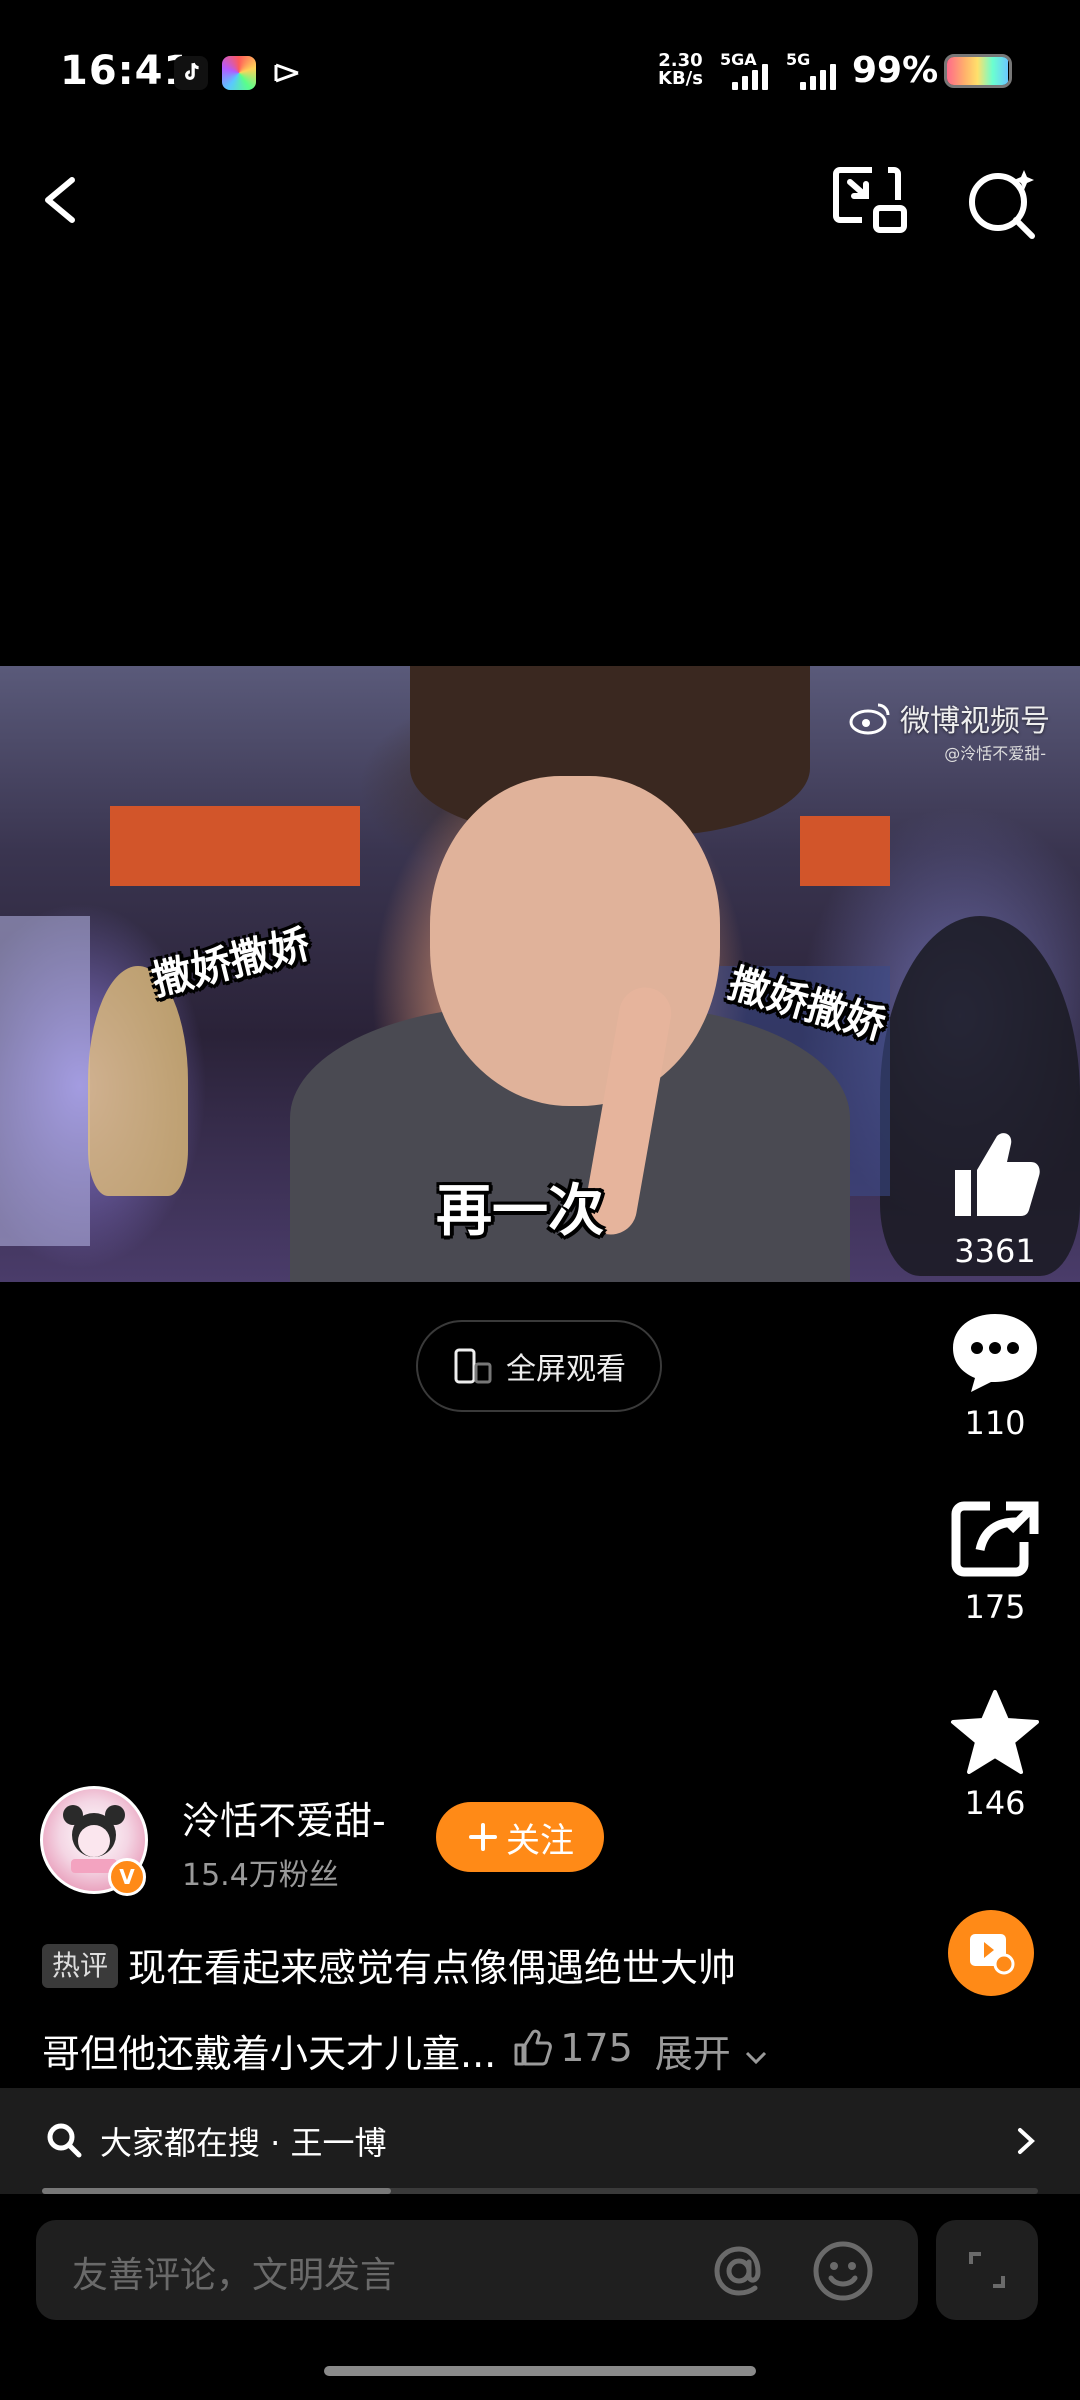  I want to click on video-sticker-center: 再一次, so click(520, 1211).